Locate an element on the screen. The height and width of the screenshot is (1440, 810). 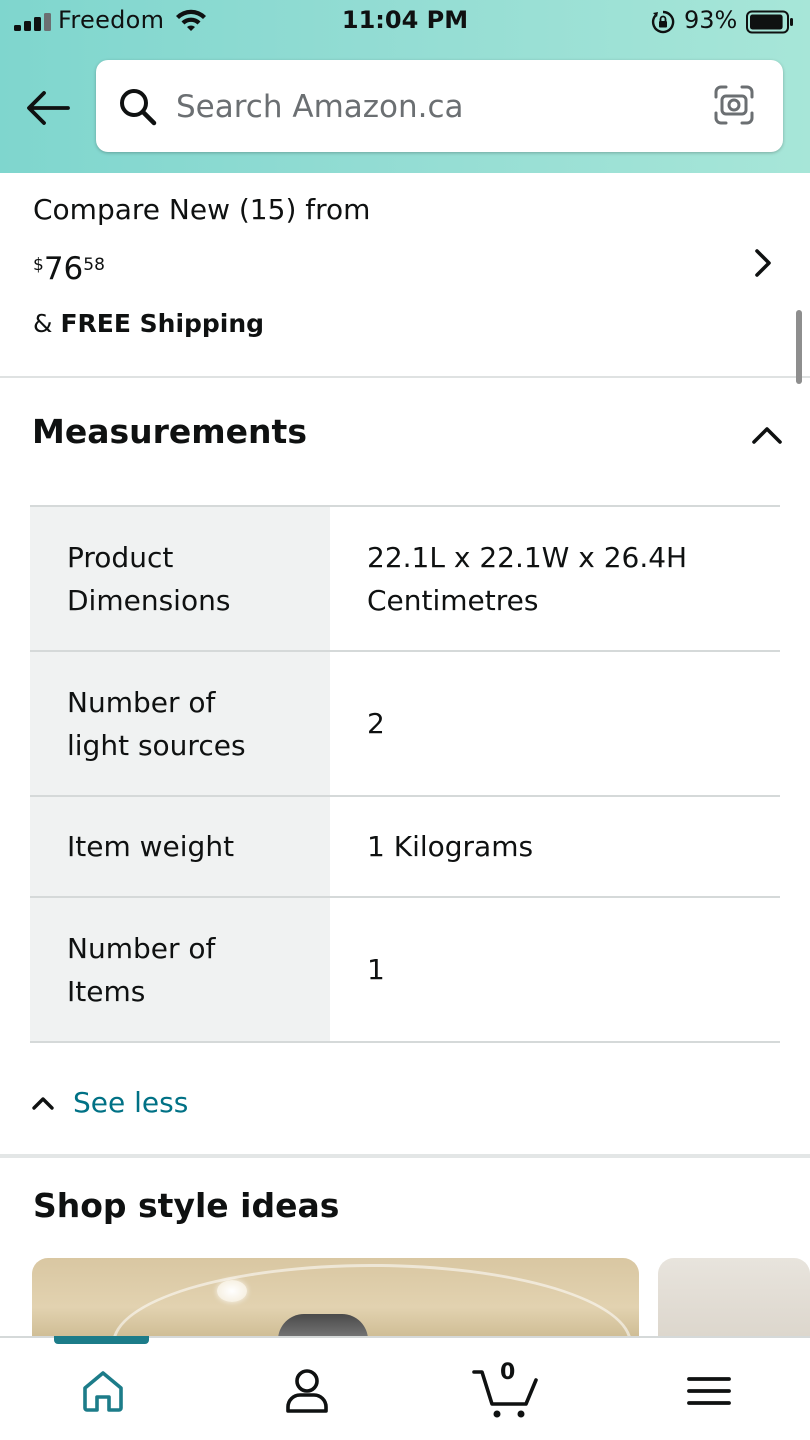
camera-scan-icon is located at coordinates (734, 105).